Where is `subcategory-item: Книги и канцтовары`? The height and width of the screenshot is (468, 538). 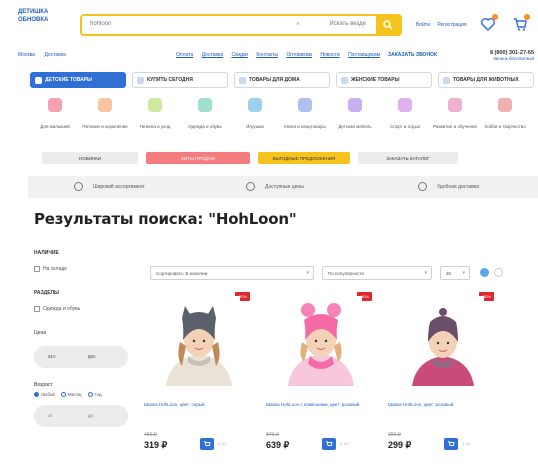
subcategory-item: Книги и канцтовары is located at coordinates (305, 115).